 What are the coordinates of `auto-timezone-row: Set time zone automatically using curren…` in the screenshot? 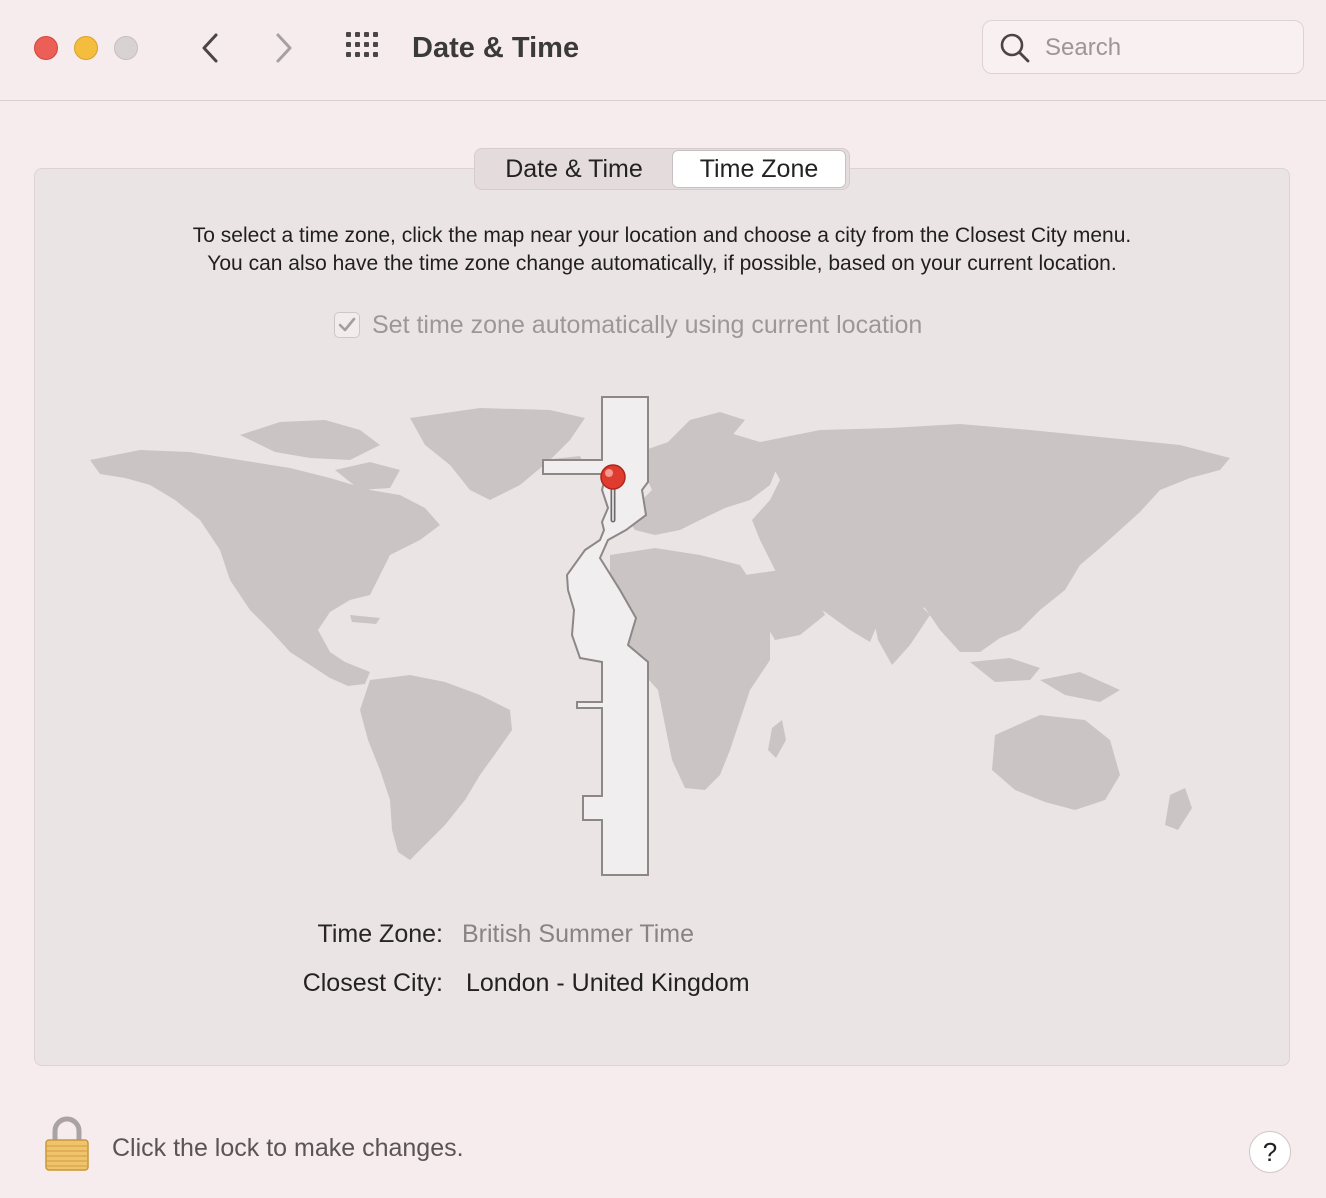 It's located at (628, 325).